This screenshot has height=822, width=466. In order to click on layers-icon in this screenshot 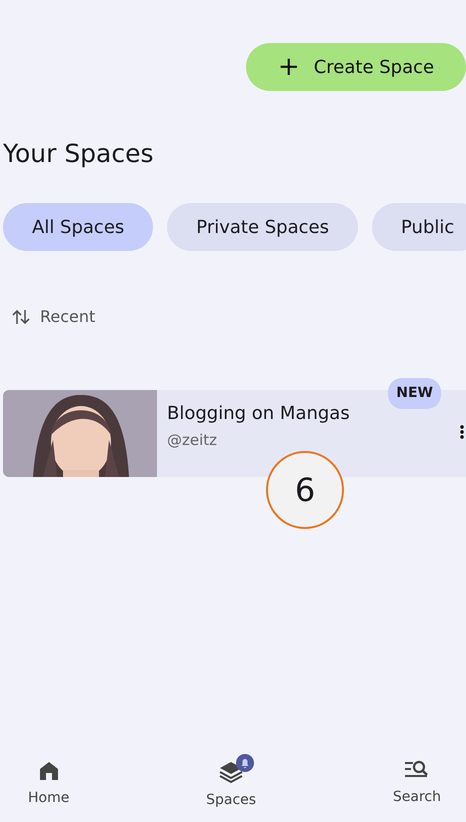, I will do `click(231, 772)`.